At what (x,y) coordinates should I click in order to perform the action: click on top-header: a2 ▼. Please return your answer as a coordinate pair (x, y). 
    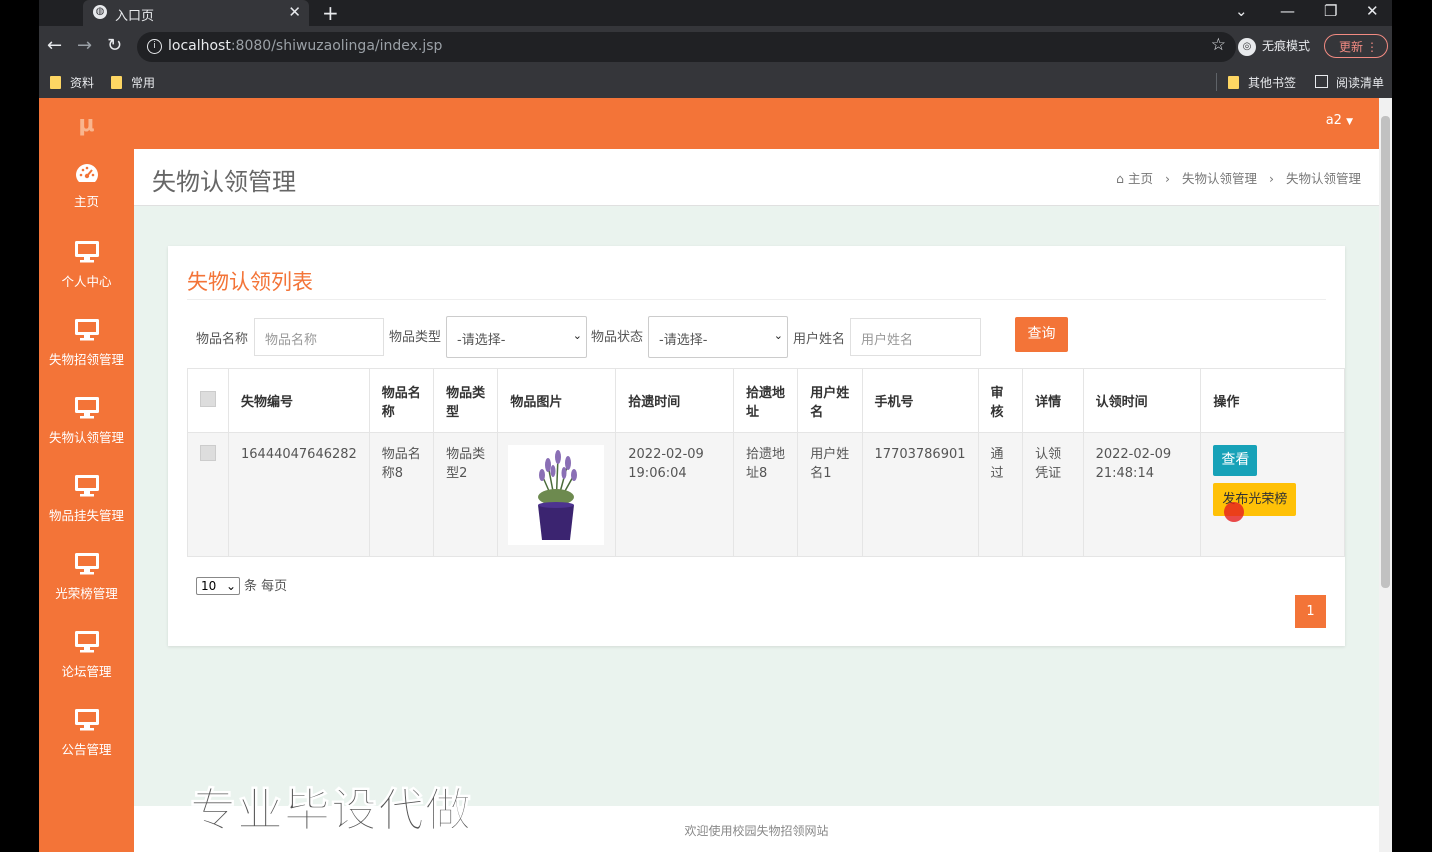
    Looking at the image, I should click on (756, 123).